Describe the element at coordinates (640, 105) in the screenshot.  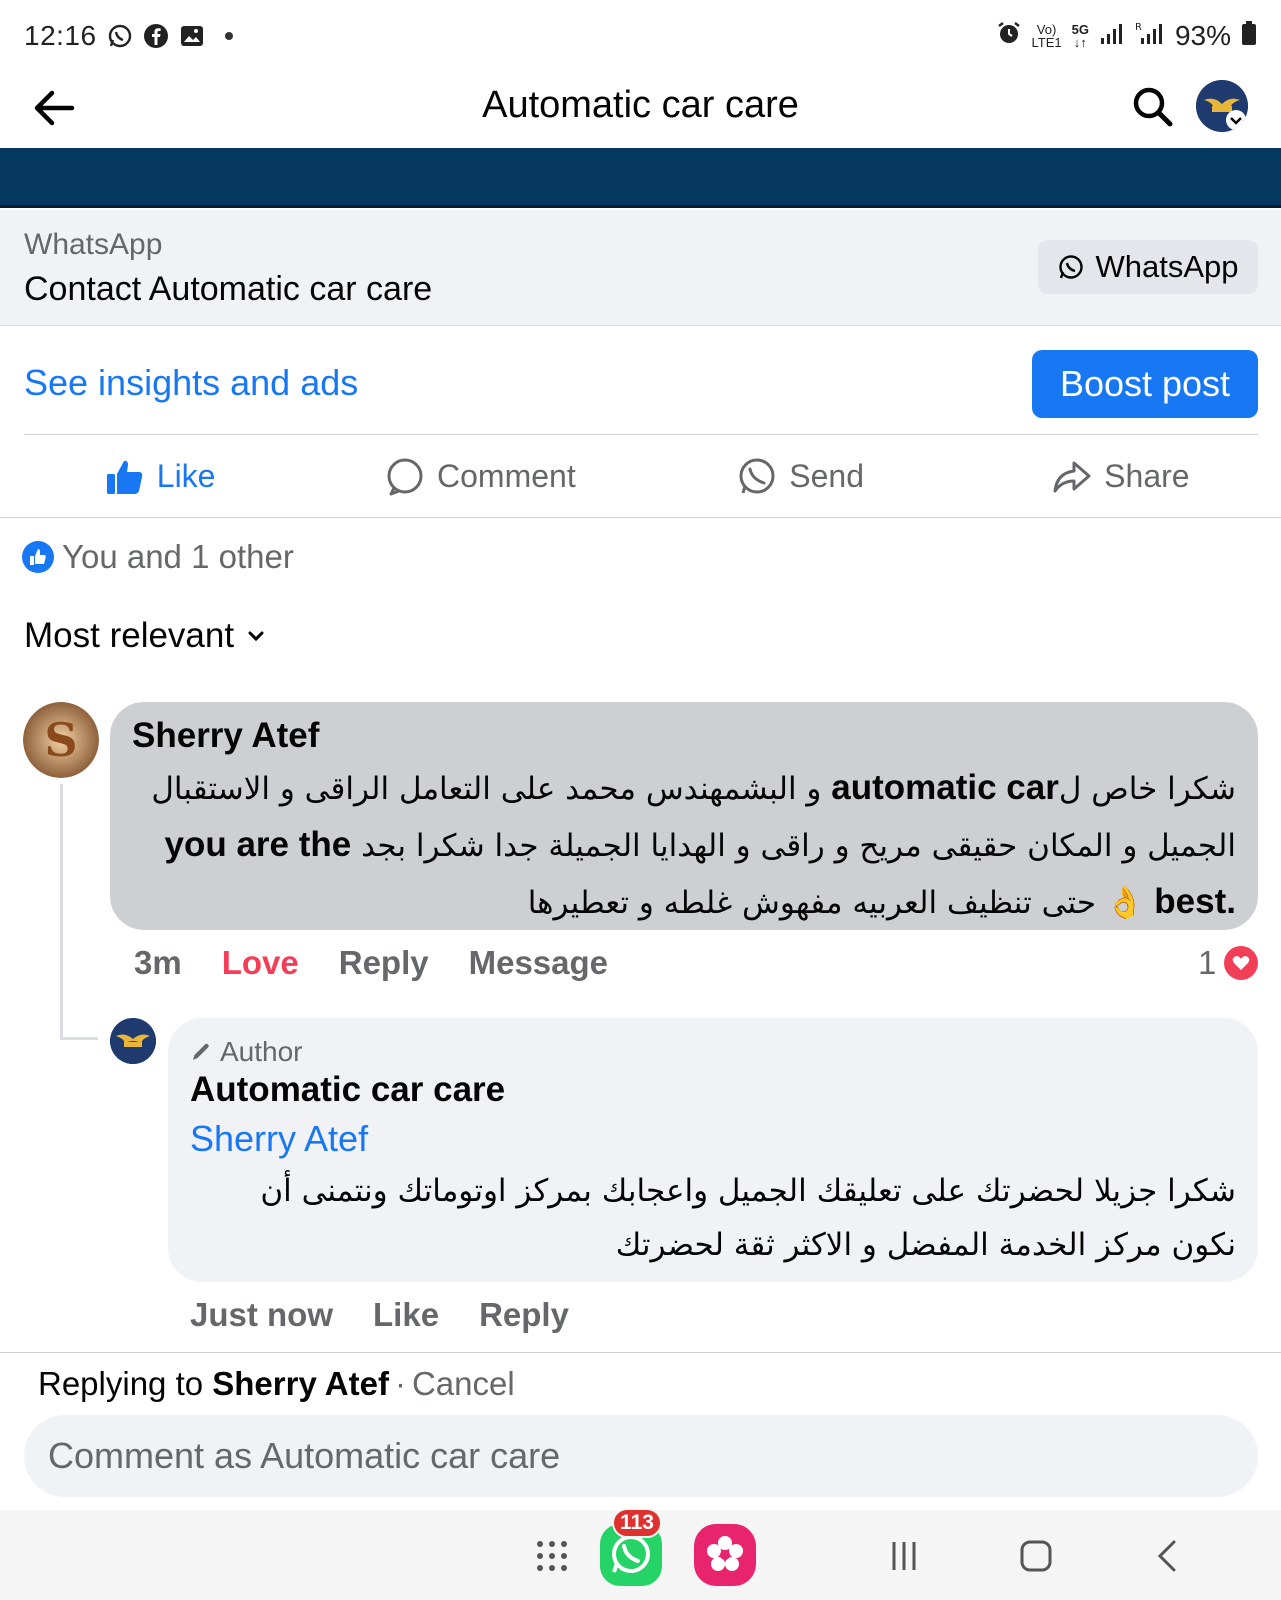
I see `page-title: Automatic car care` at that location.